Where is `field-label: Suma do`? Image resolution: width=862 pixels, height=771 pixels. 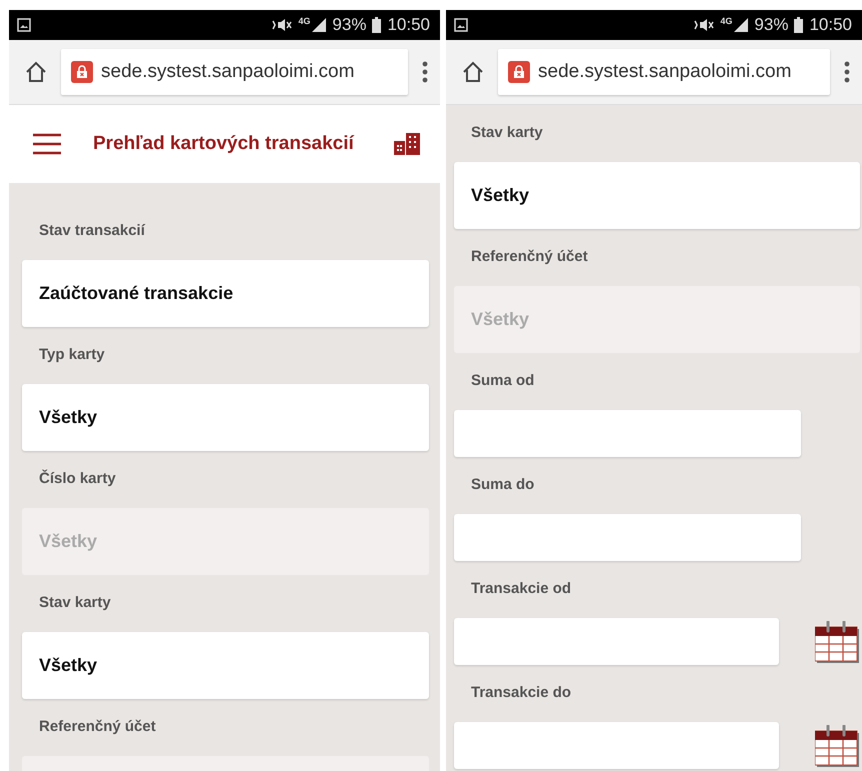
field-label: Suma do is located at coordinates (503, 485).